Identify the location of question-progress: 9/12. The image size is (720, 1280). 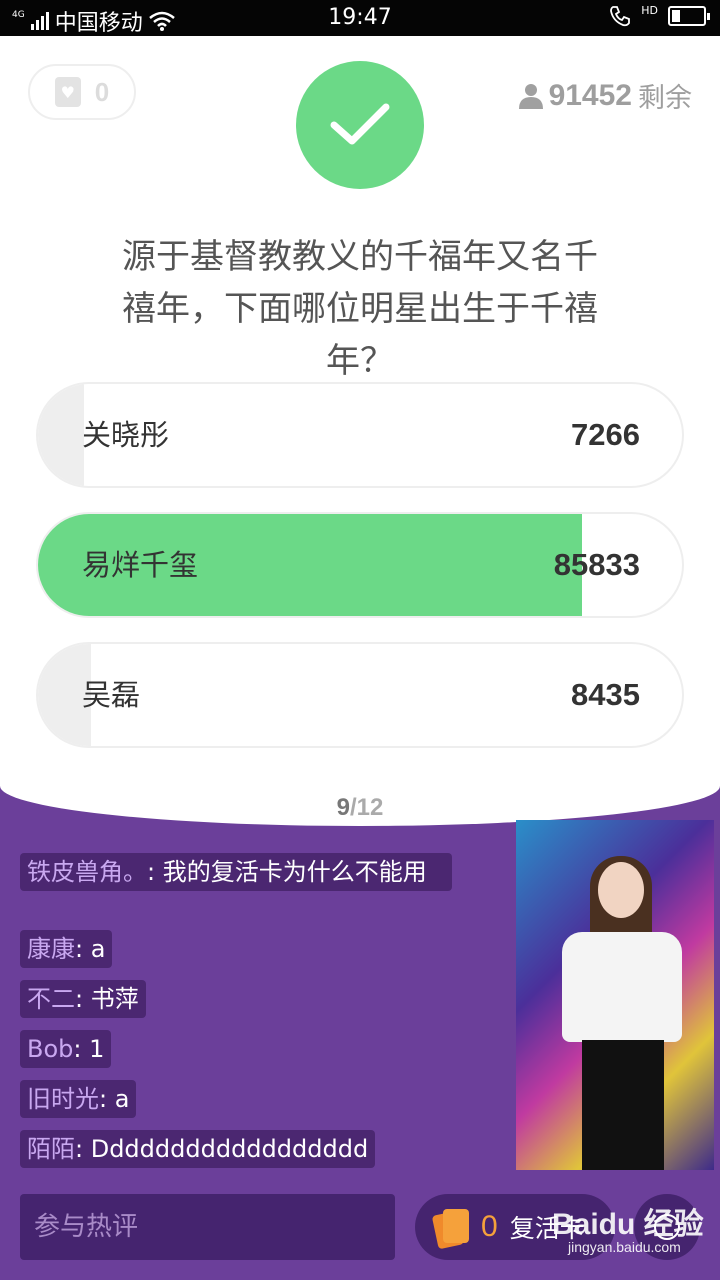
(360, 808).